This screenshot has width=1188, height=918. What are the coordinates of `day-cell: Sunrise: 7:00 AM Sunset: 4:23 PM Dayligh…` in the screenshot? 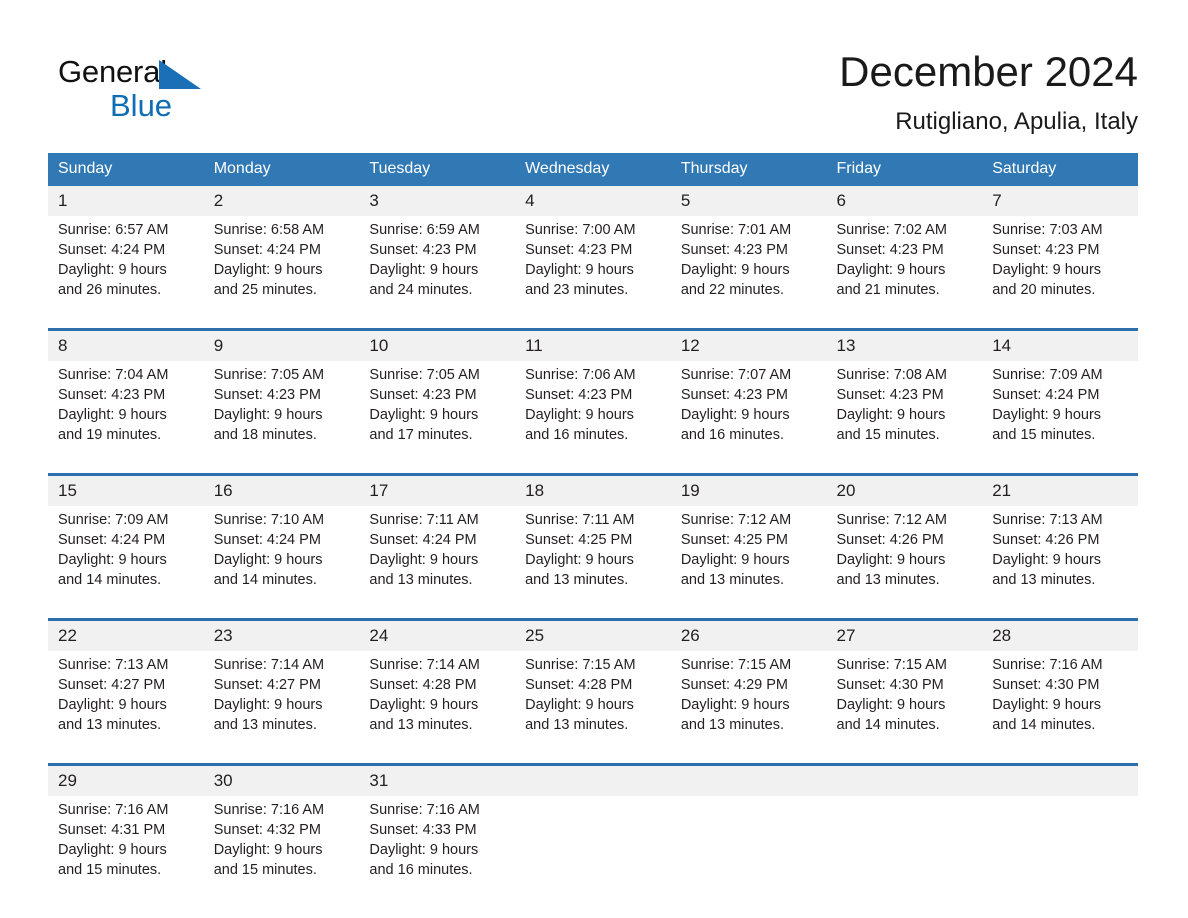 It's located at (593, 273).